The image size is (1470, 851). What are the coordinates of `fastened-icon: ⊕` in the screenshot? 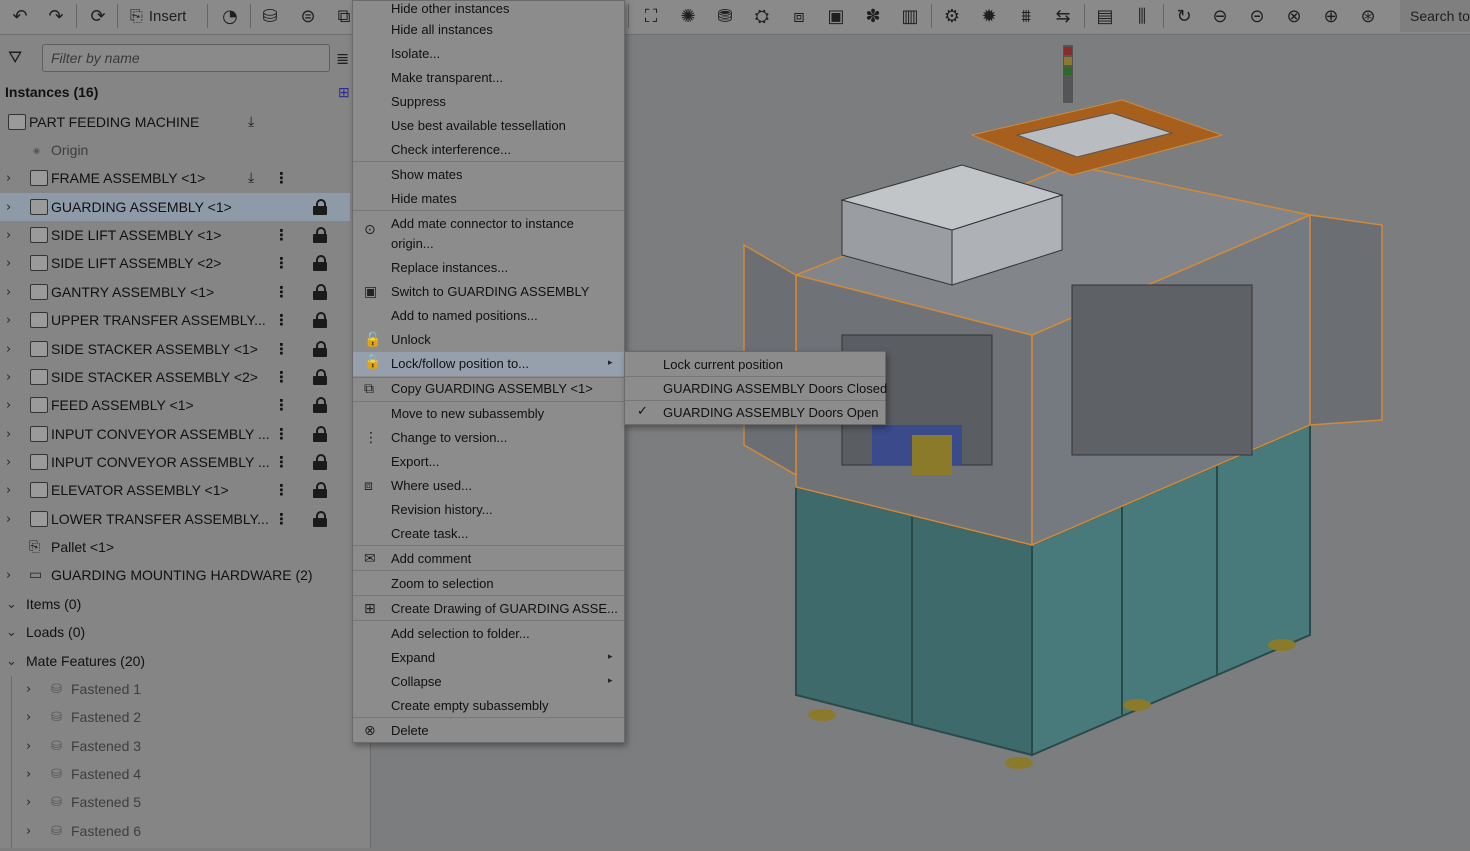 It's located at (1331, 16).